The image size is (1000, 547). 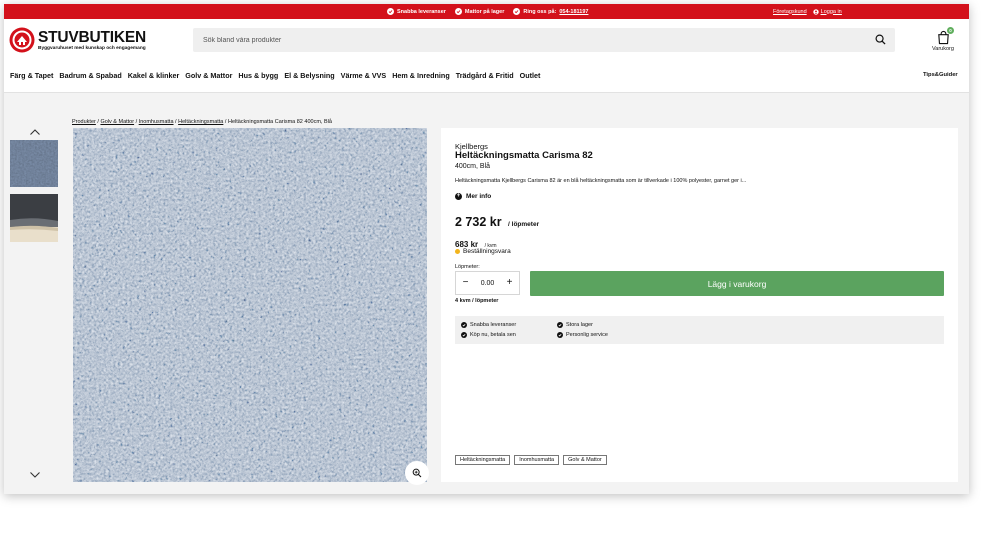 I want to click on product-usp-item: Personlig service, so click(x=582, y=335).